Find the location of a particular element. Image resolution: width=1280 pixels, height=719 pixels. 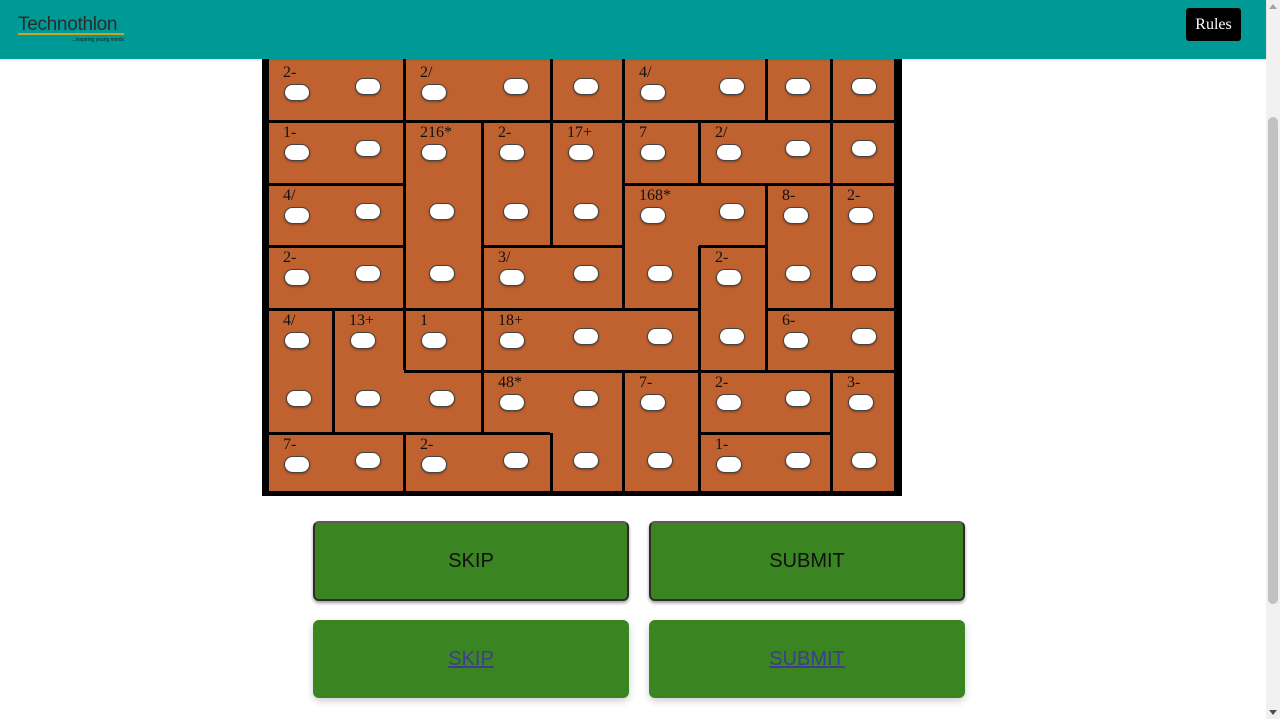

page-scrollbar is located at coordinates (1273, 359).